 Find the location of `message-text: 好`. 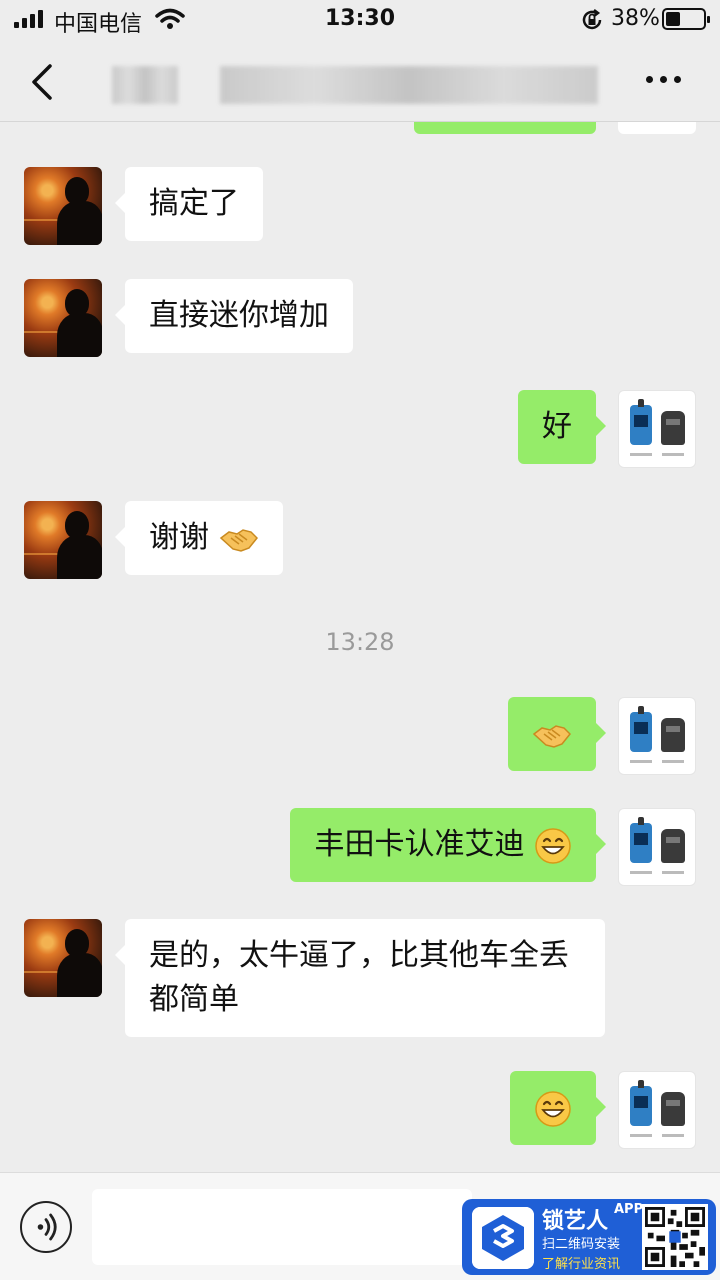

message-text: 好 is located at coordinates (557, 426).